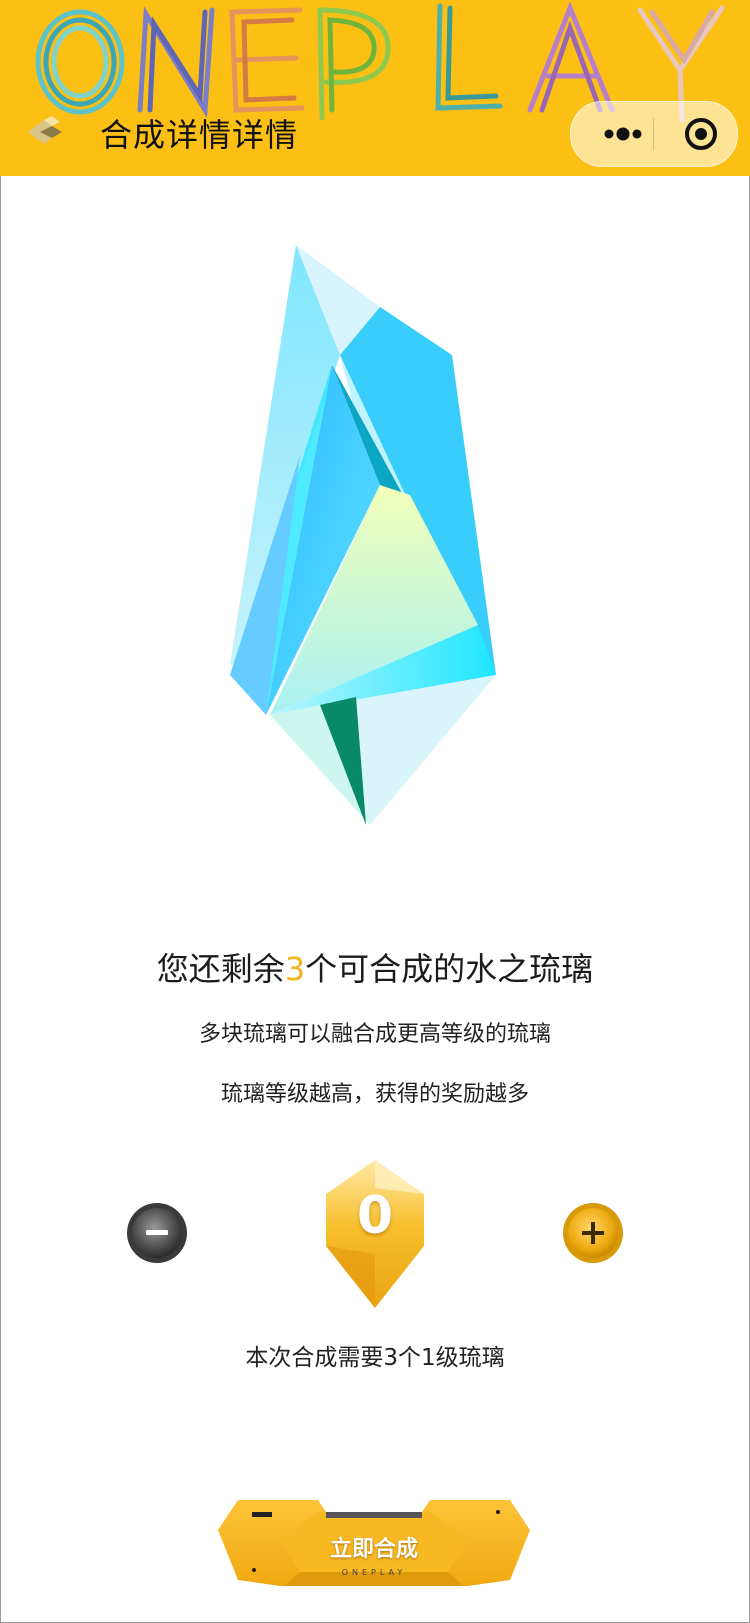 The height and width of the screenshot is (1623, 750). I want to click on description-line-1: 多块琉璃可以融合成更高等级的琉璃, so click(374, 1034).